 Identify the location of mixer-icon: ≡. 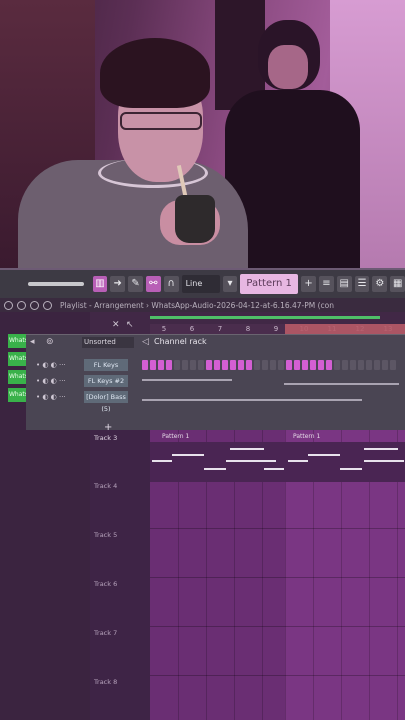
(326, 284).